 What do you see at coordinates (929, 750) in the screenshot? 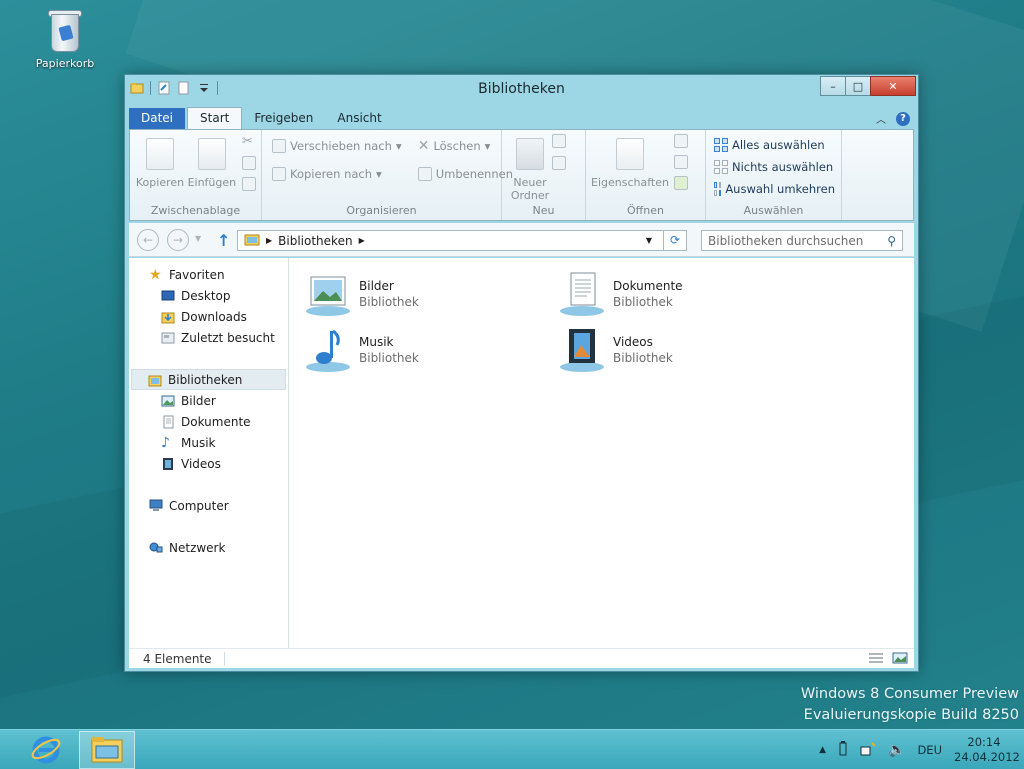
I see `input-language: DEU` at bounding box center [929, 750].